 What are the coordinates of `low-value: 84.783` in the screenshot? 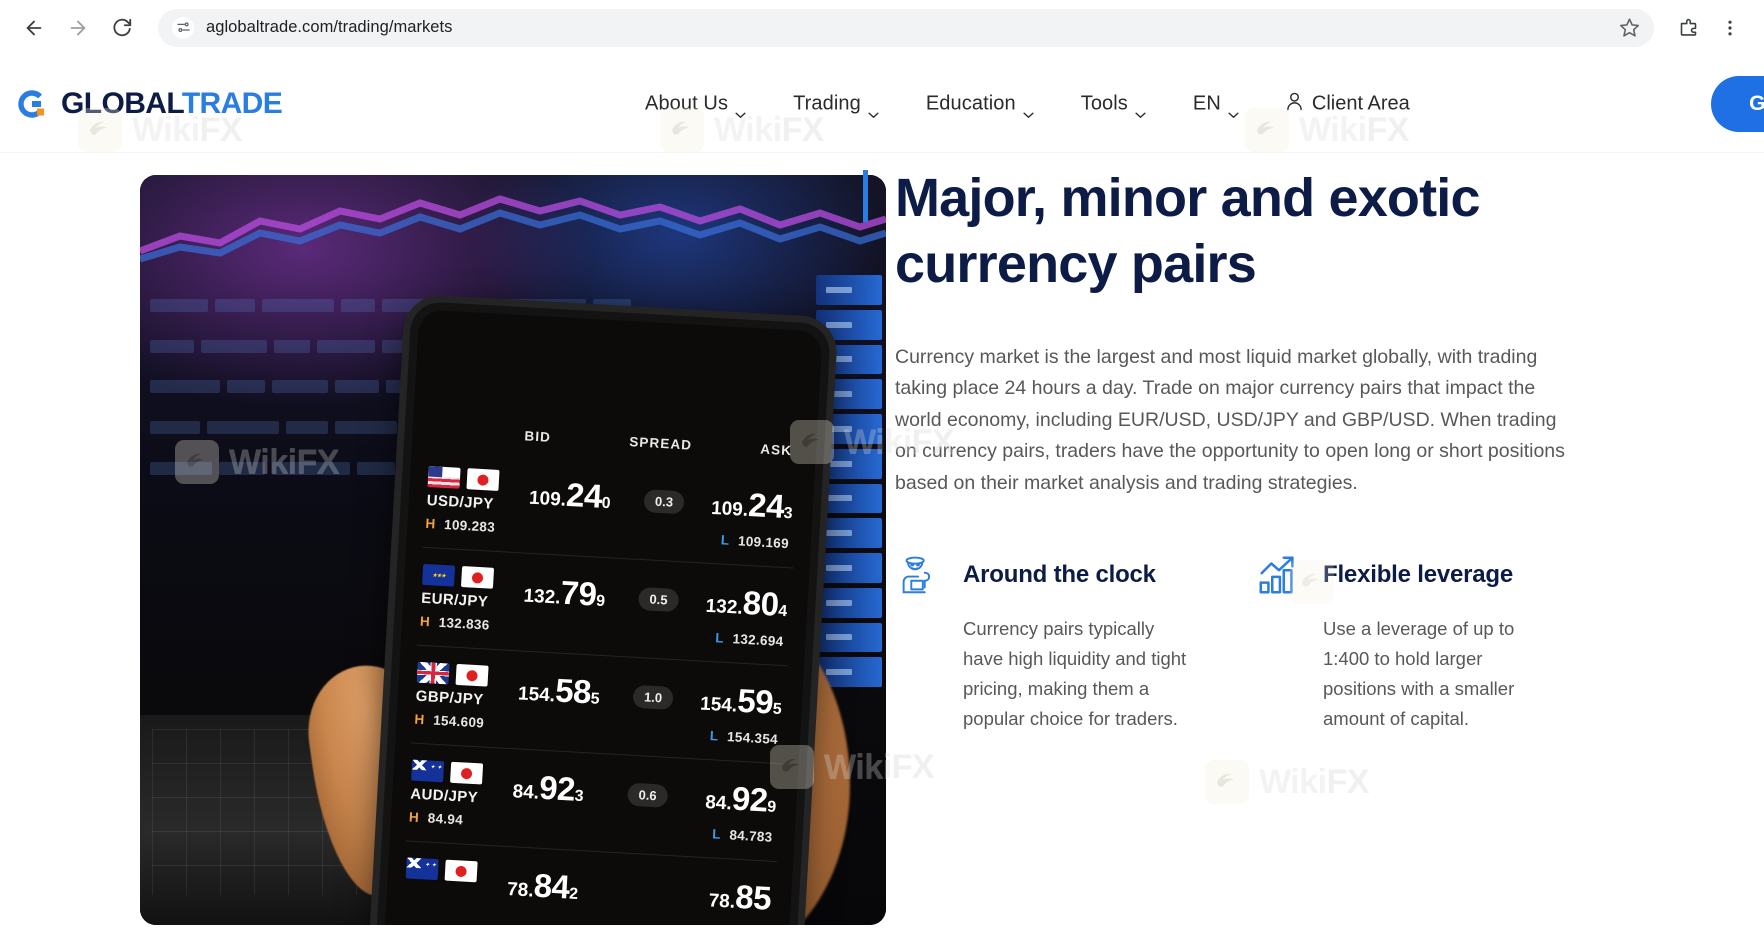 It's located at (751, 836).